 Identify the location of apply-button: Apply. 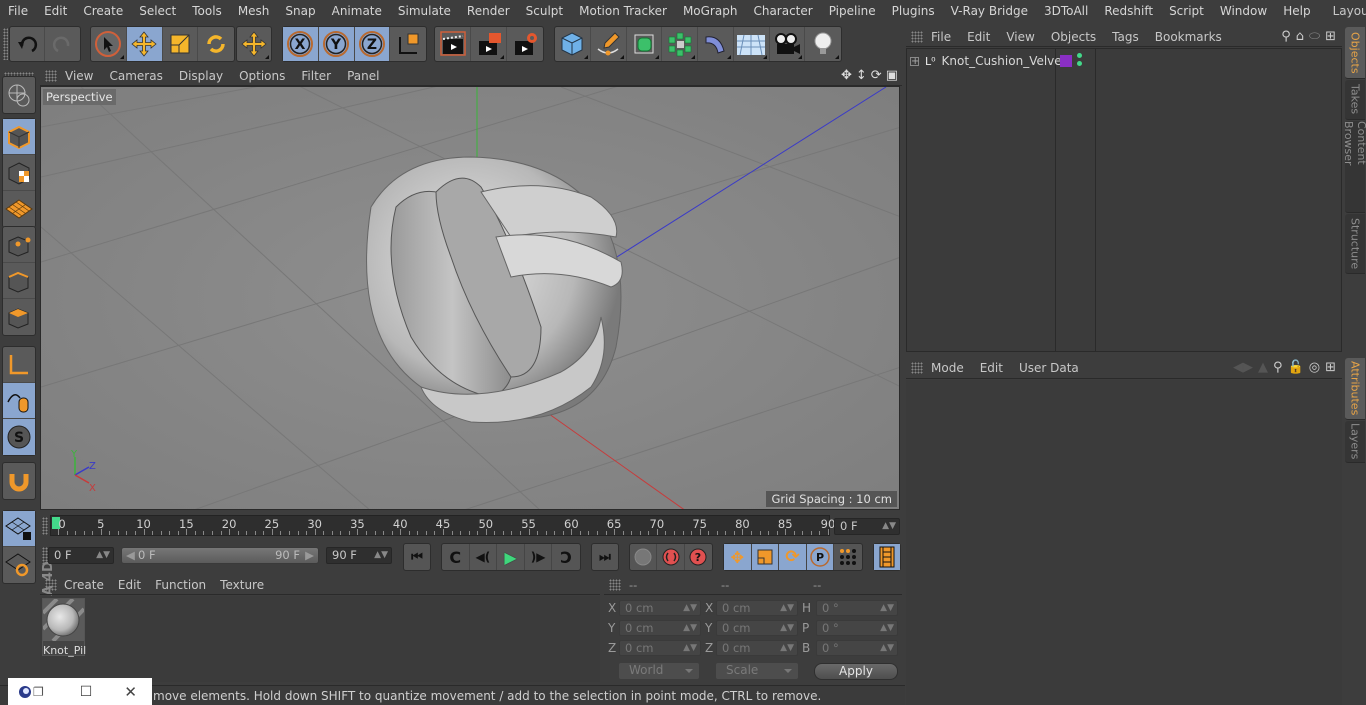
(856, 671).